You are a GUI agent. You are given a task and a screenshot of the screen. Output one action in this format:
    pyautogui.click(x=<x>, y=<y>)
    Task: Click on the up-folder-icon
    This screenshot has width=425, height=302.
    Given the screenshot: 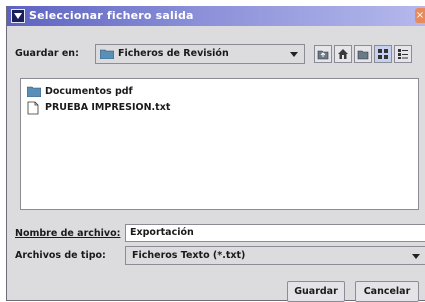 What is the action you would take?
    pyautogui.click(x=323, y=55)
    